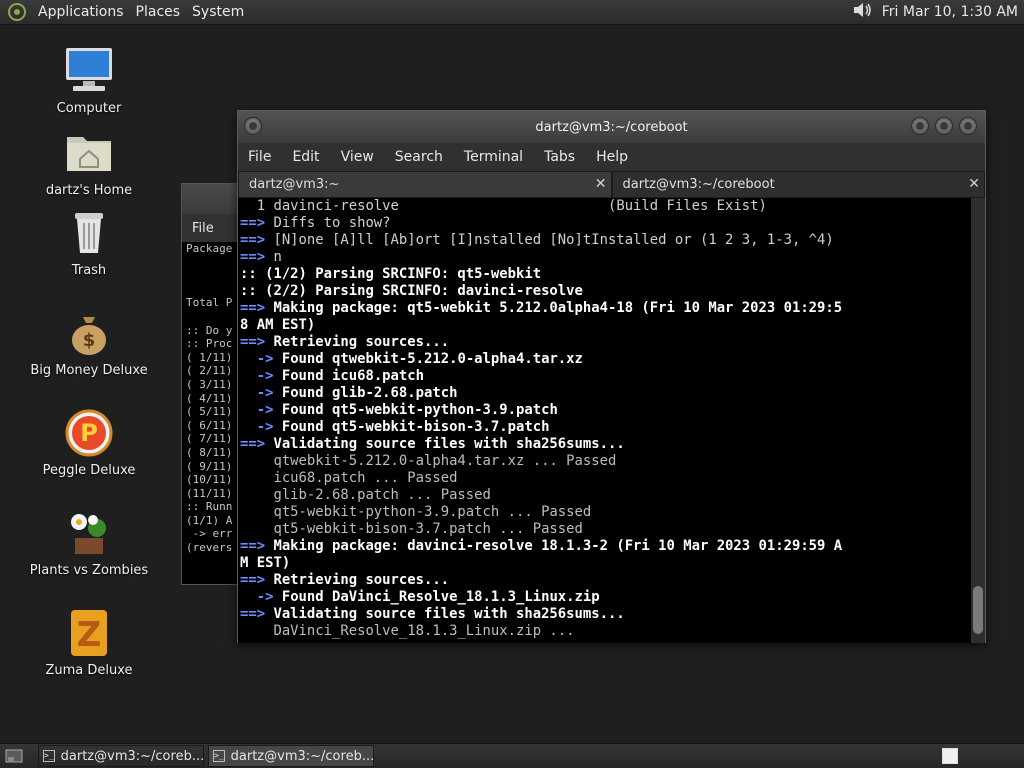  I want to click on svg-text: Z, so click(89, 635).